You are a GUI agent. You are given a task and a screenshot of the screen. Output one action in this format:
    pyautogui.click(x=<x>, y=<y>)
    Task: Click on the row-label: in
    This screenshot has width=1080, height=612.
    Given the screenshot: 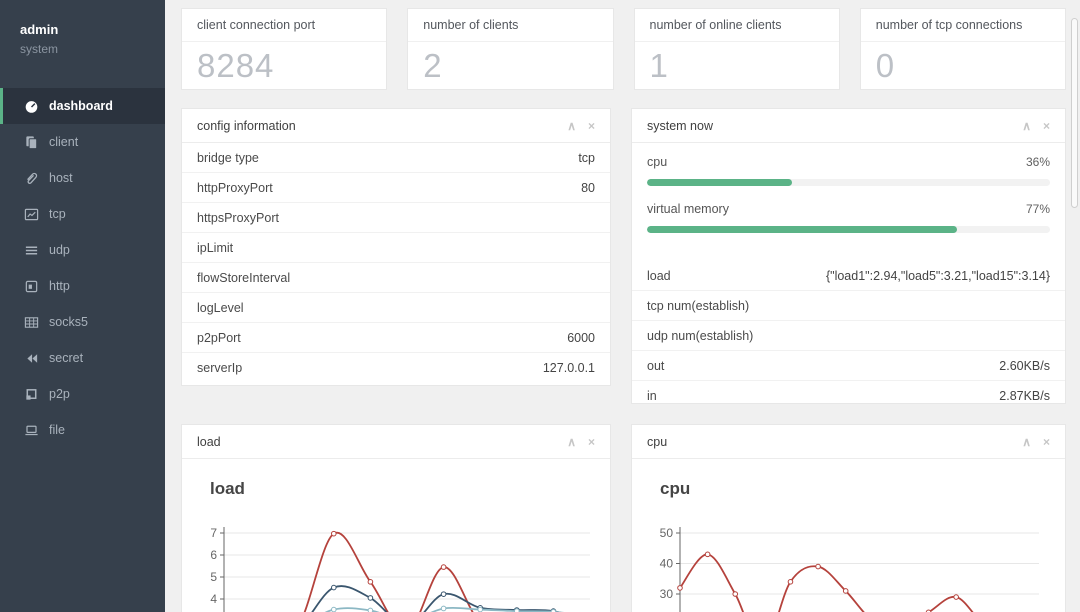 What is the action you would take?
    pyautogui.click(x=652, y=396)
    